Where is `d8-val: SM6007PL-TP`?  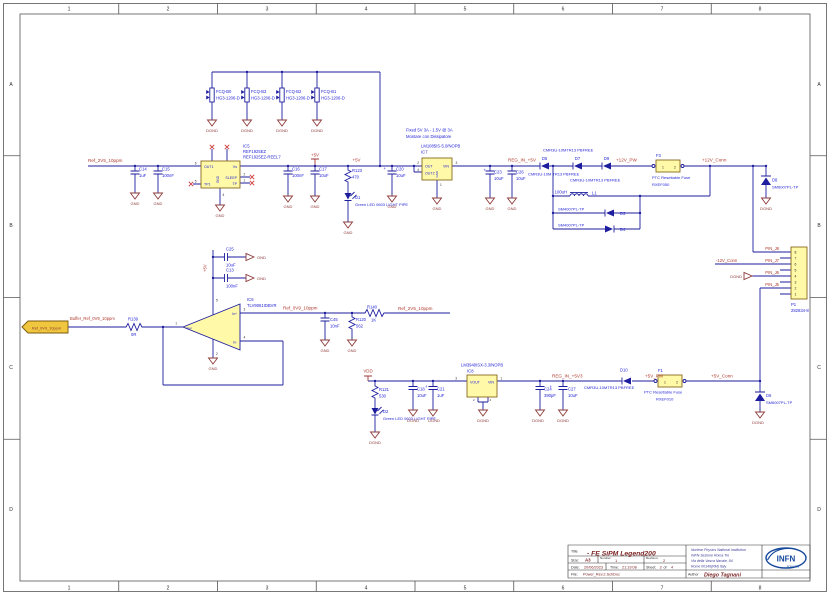 d8-val: SM6007PL-TP is located at coordinates (785, 187).